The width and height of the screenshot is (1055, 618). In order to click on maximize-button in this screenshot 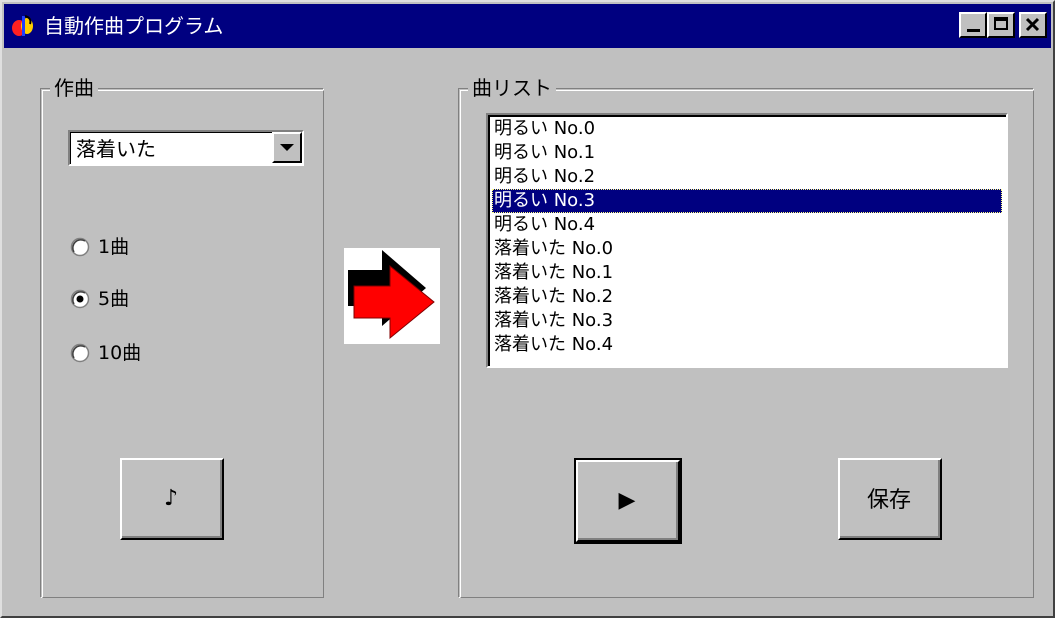, I will do `click(1001, 25)`.